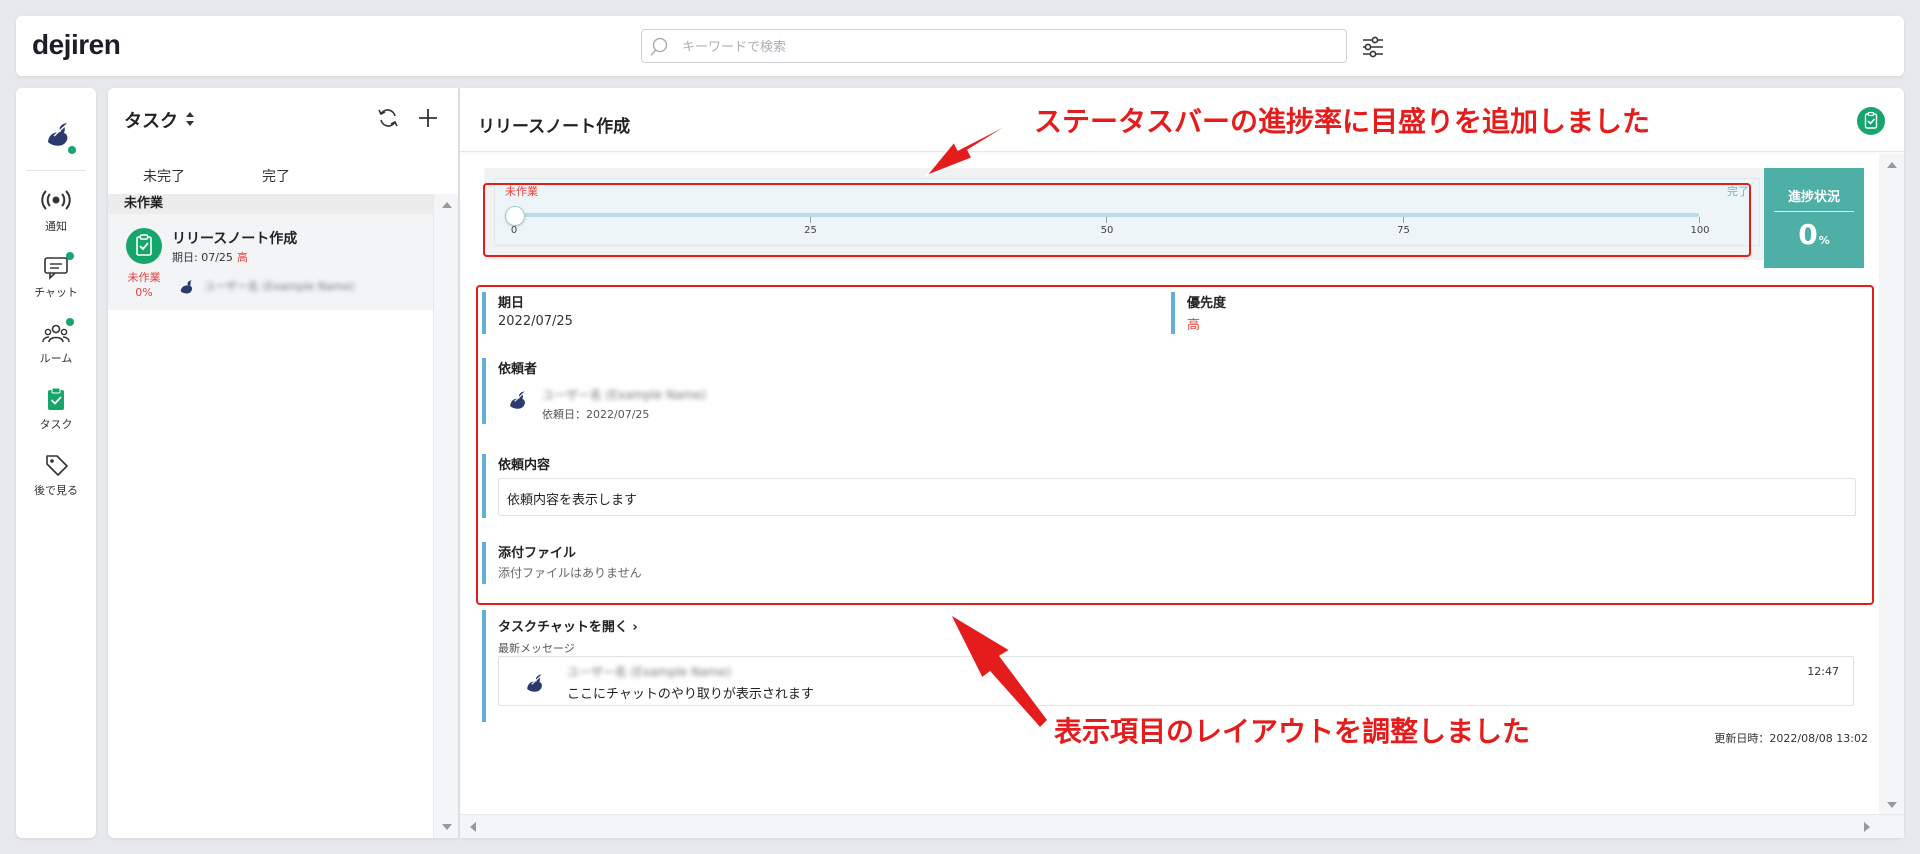 This screenshot has height=854, width=1920. What do you see at coordinates (596, 414) in the screenshot?
I see `request-date: 依頼日：2022/07/25` at bounding box center [596, 414].